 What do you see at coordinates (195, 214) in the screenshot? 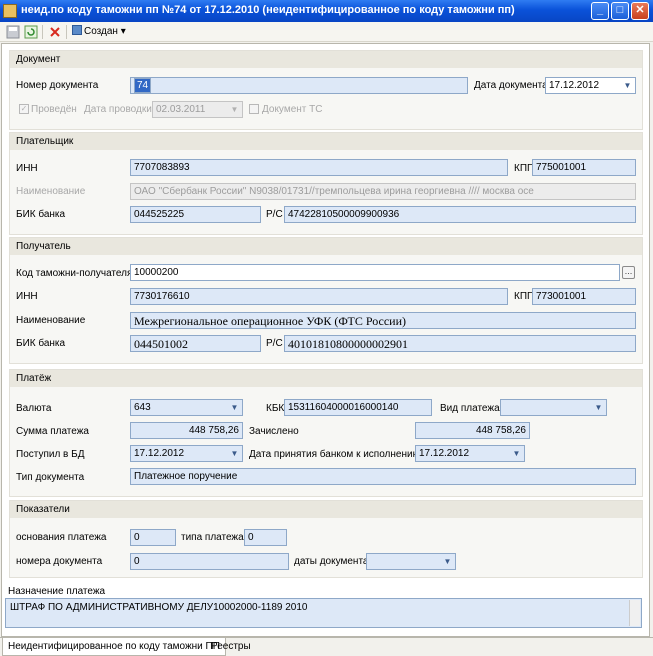
I see `payer-bik-field: 044525225` at bounding box center [195, 214].